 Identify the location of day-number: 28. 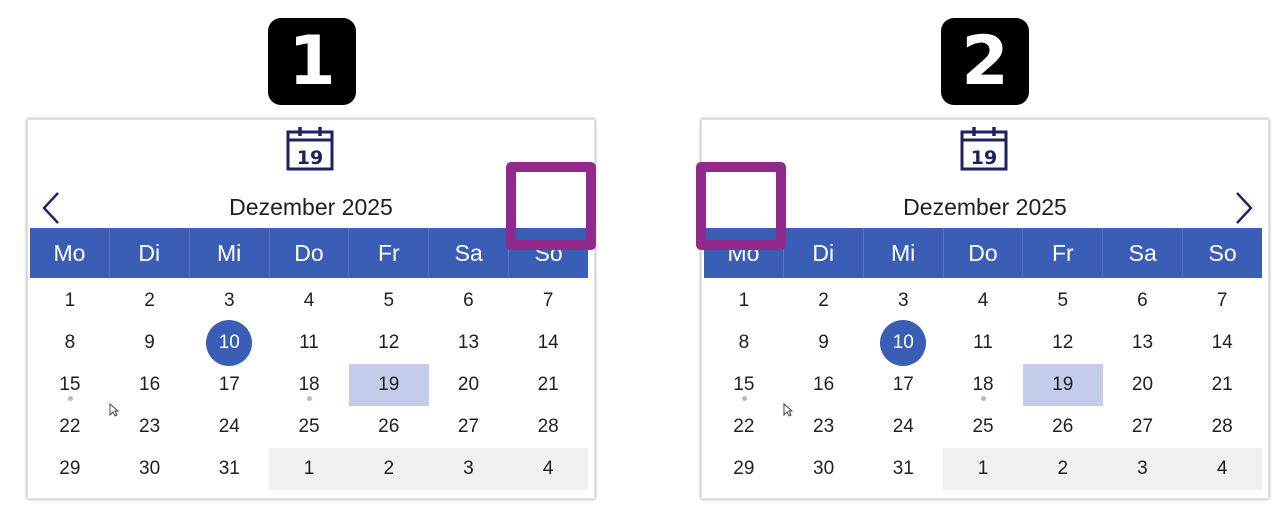
(1222, 426).